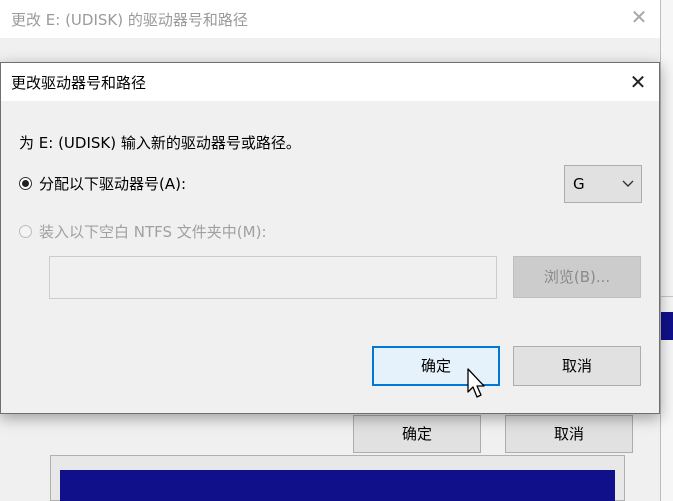 The image size is (673, 501). I want to click on background-window-edge, so click(667, 250).